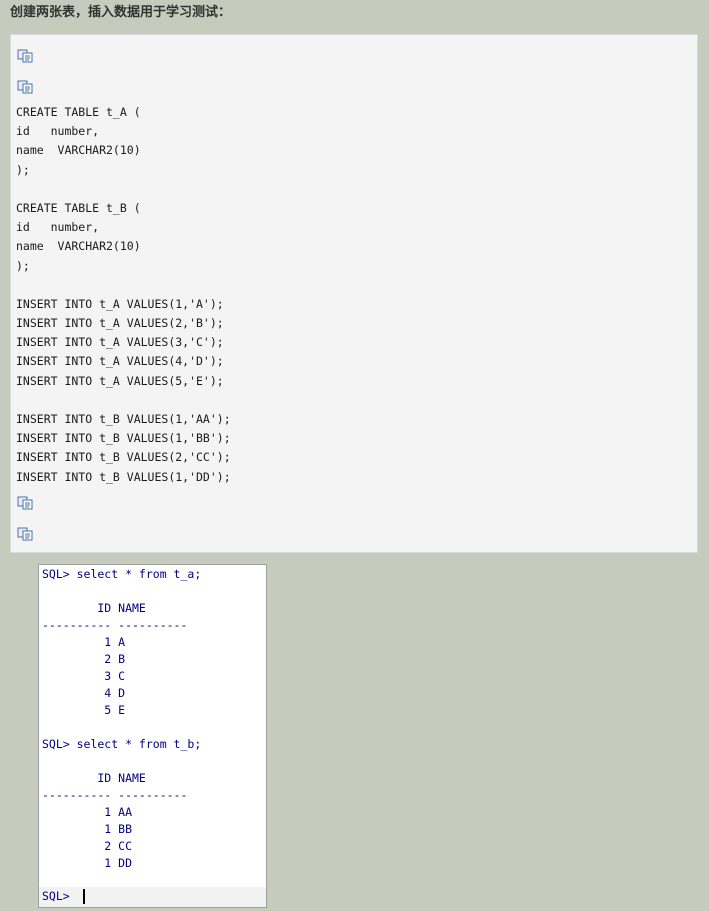 The image size is (709, 911). Describe the element at coordinates (123, 419) in the screenshot. I see `code-line: INSERT INTO t_B VALUES(1,'AA');` at that location.